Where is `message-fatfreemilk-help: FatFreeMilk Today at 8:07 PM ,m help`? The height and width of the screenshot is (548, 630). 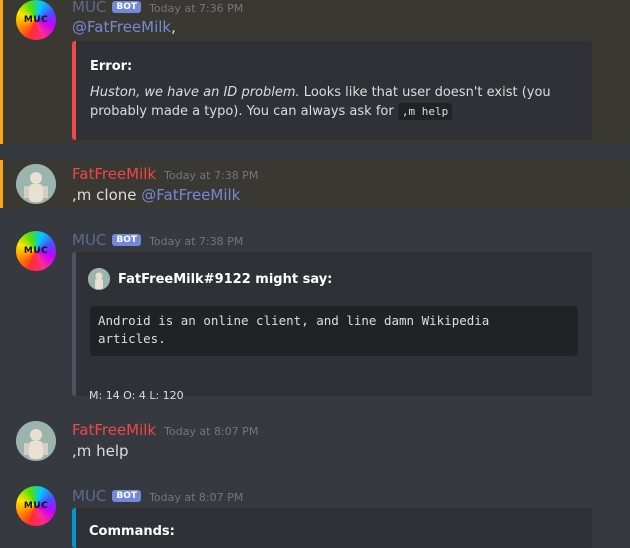 message-fatfreemilk-help: FatFreeMilk Today at 8:07 PM ,m help is located at coordinates (315, 442).